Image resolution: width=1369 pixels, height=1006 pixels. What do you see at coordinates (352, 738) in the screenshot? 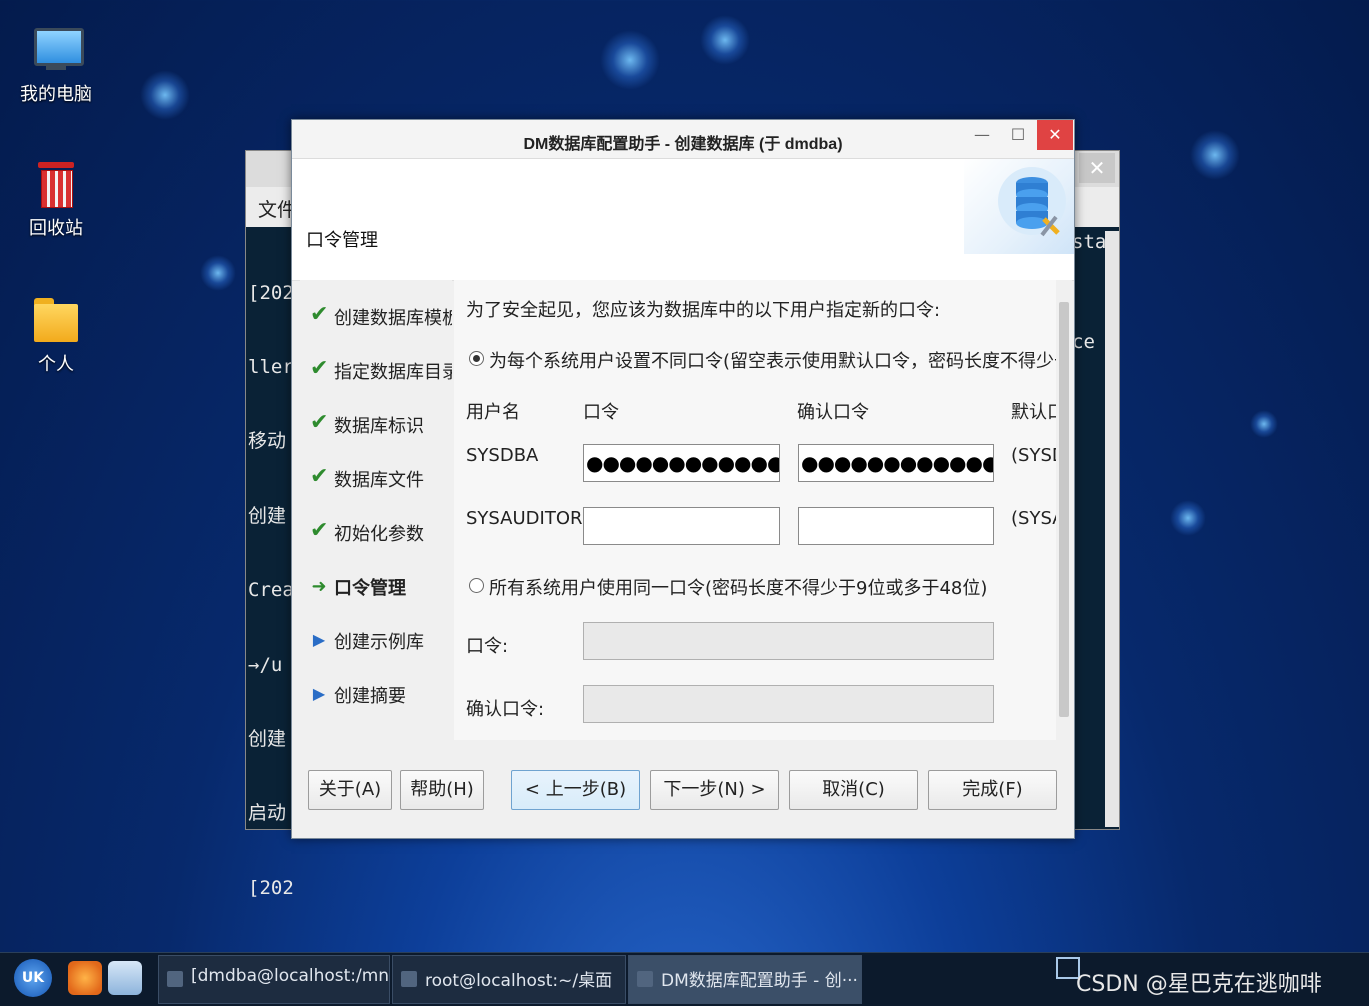
I see `step-label: 创建` at bounding box center [352, 738].